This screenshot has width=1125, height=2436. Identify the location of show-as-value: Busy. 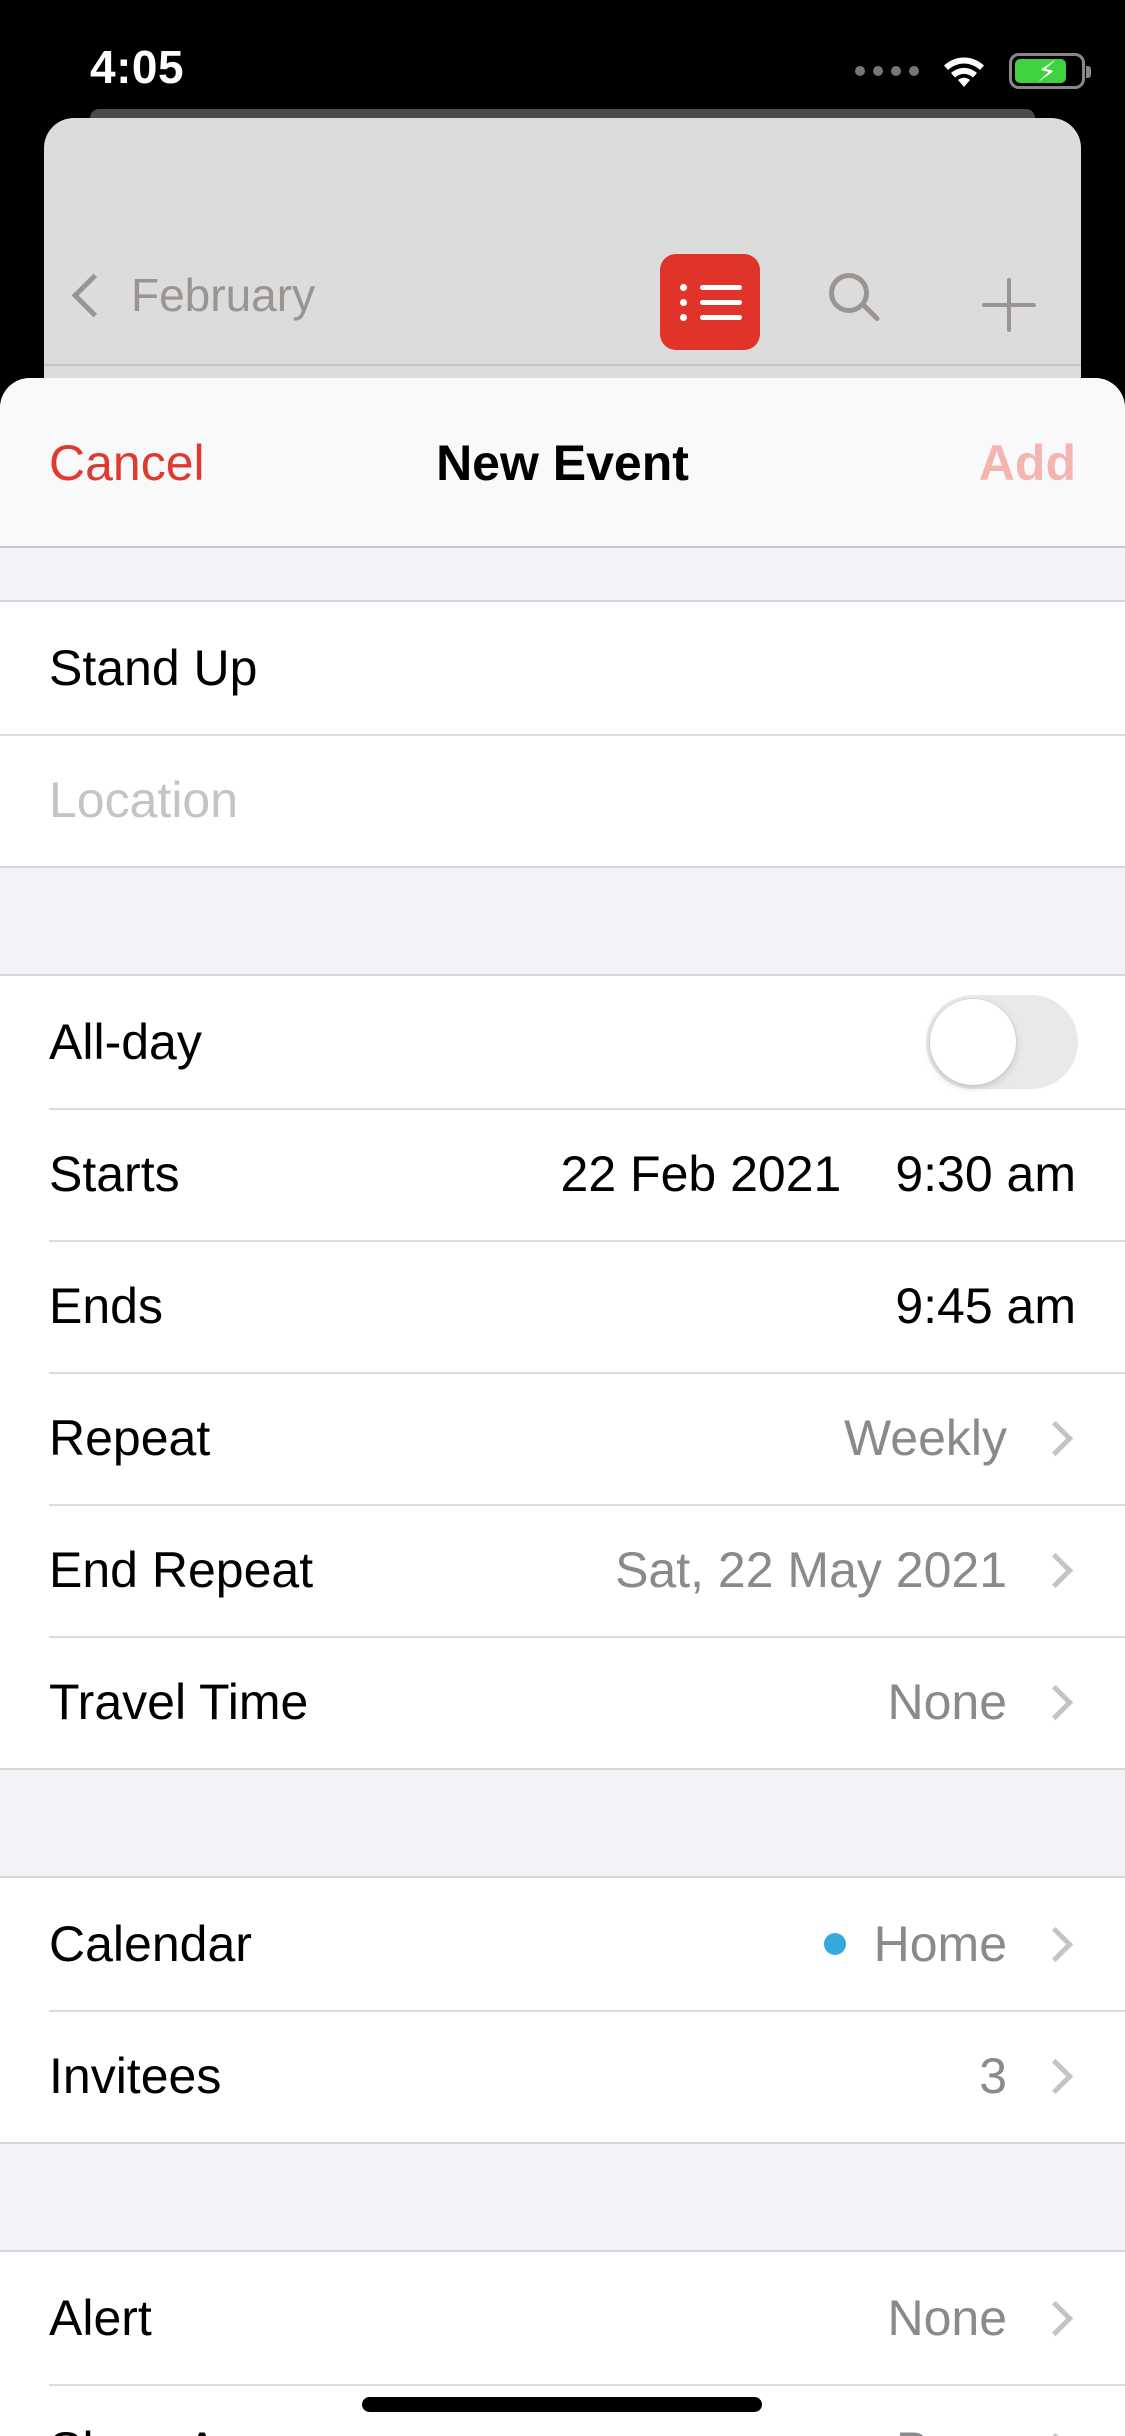
(951, 2428).